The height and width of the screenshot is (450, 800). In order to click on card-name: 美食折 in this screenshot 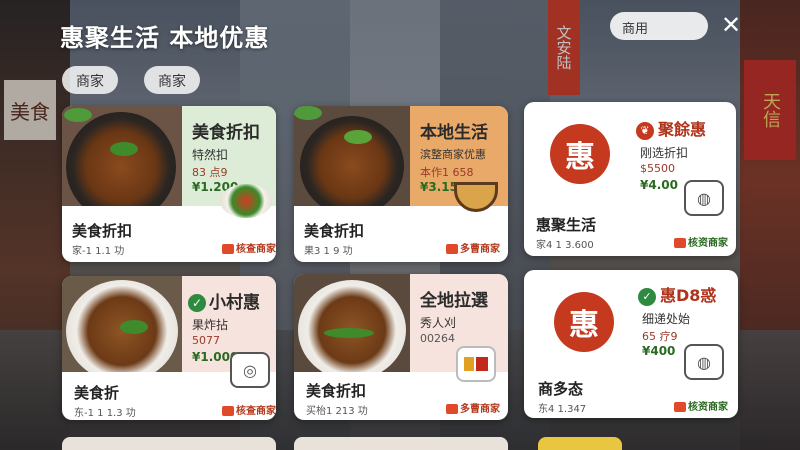, I will do `click(97, 393)`.